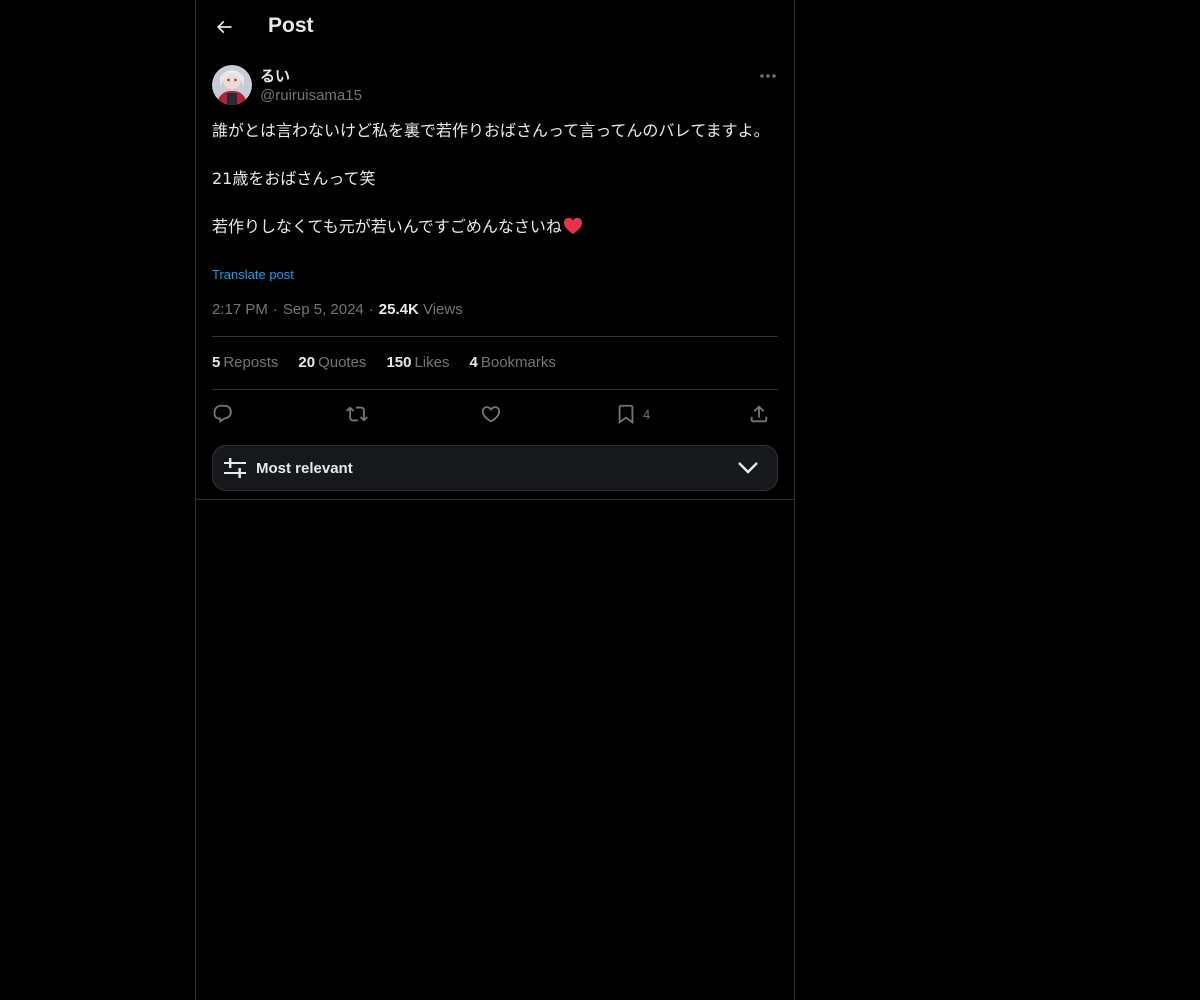  I want to click on stat-quotes: 20 Quotes, so click(332, 362).